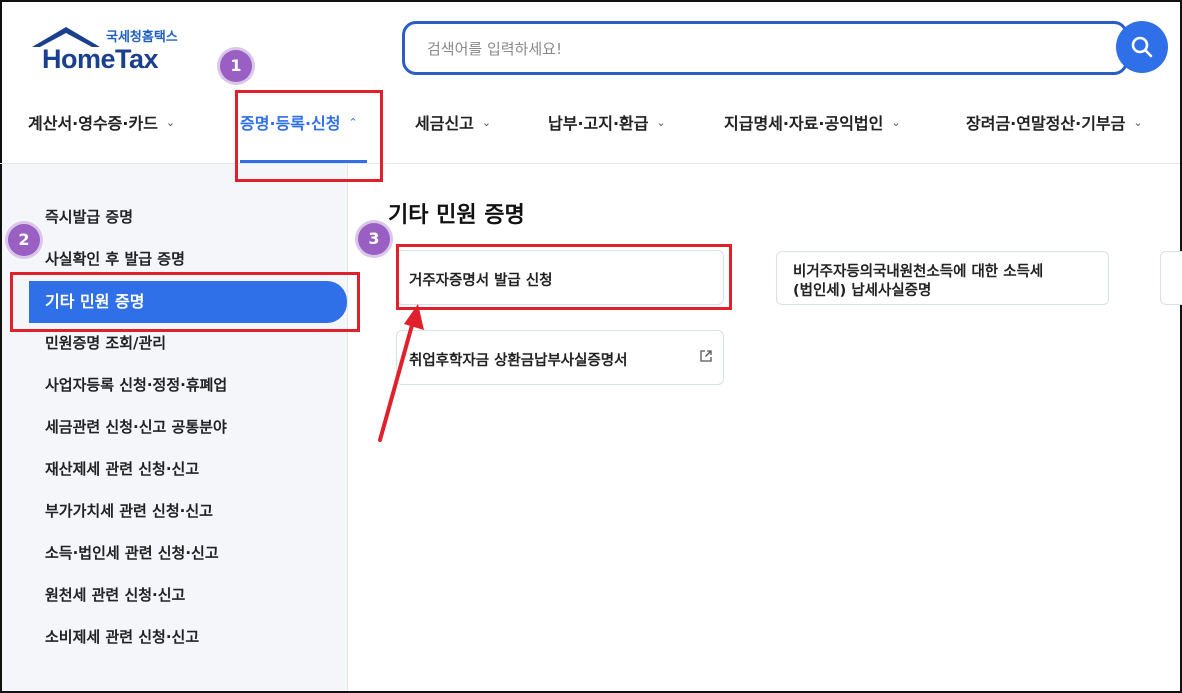 The image size is (1182, 693). What do you see at coordinates (518, 361) in the screenshot?
I see `card-label: 취업후학자금 상환금납부사실증명서` at bounding box center [518, 361].